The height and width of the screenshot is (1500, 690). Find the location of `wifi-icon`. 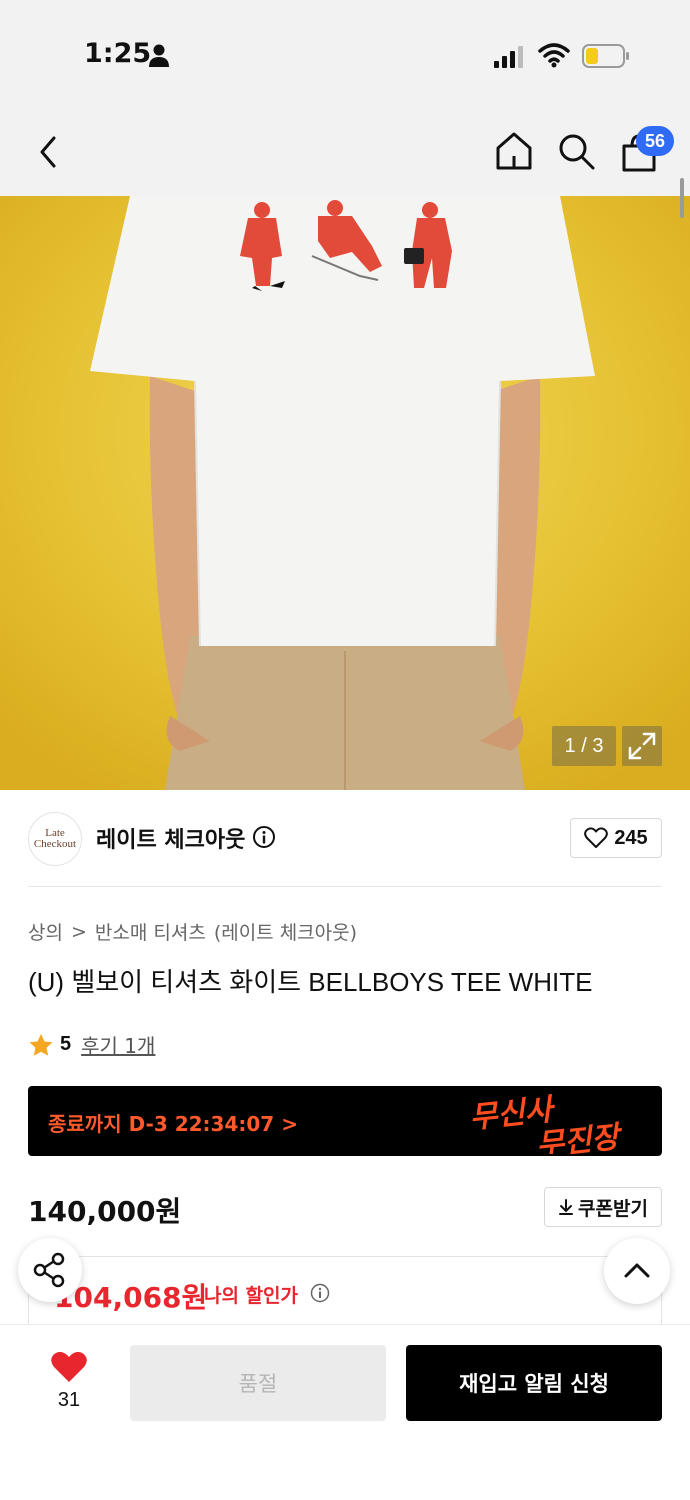

wifi-icon is located at coordinates (554, 55).